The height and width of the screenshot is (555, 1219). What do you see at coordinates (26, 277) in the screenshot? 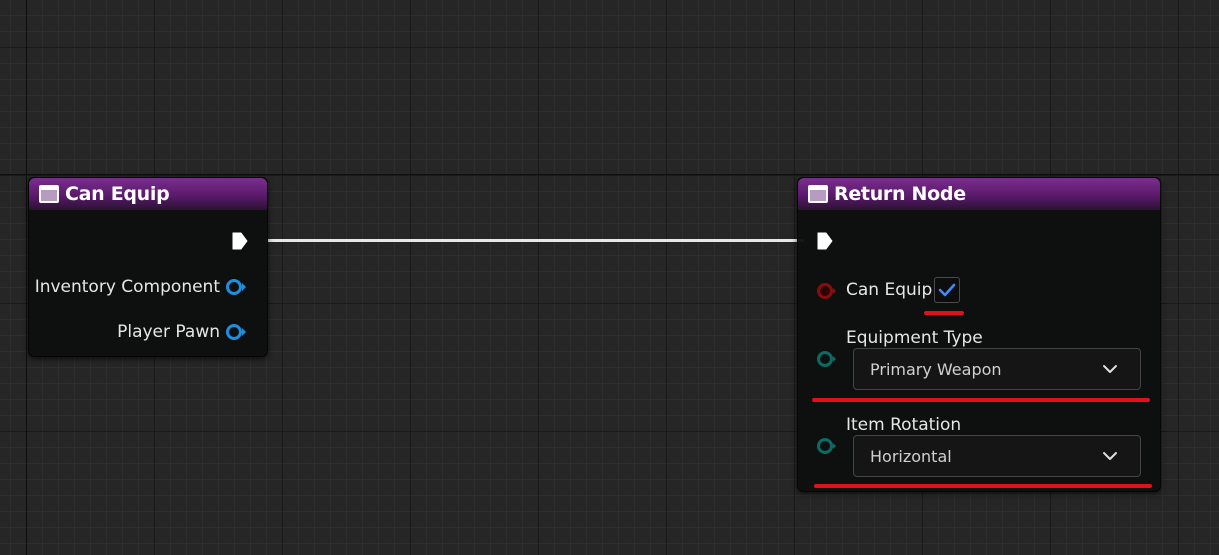
I see `graph-axis-vertical` at bounding box center [26, 277].